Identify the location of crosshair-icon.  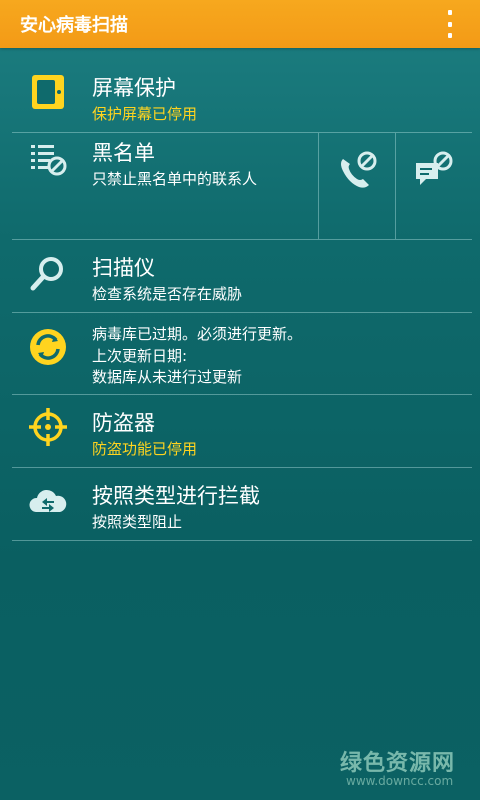
(48, 427).